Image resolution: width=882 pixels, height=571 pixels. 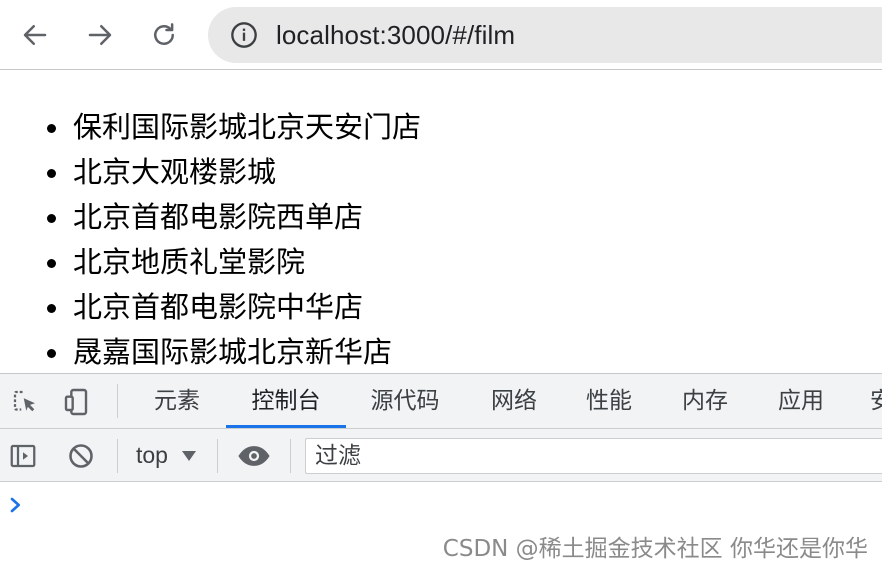 I want to click on context-selector: top, so click(x=166, y=455).